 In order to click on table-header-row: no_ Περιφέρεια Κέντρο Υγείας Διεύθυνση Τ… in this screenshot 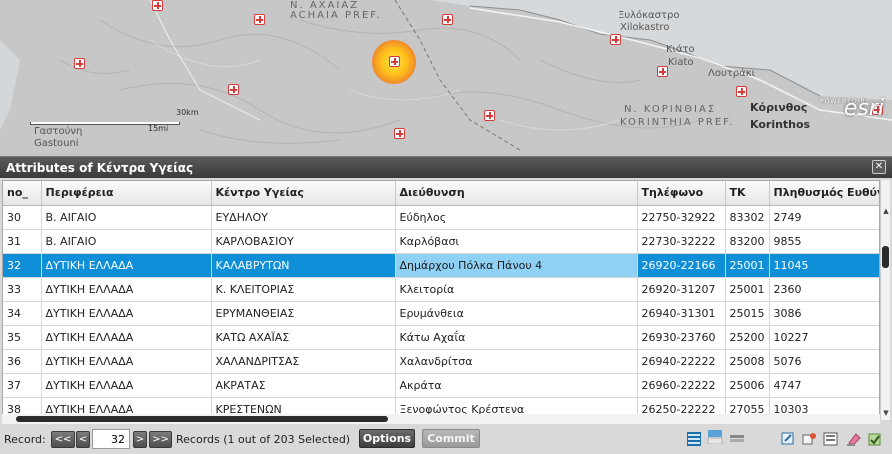, I will do `click(441, 193)`.